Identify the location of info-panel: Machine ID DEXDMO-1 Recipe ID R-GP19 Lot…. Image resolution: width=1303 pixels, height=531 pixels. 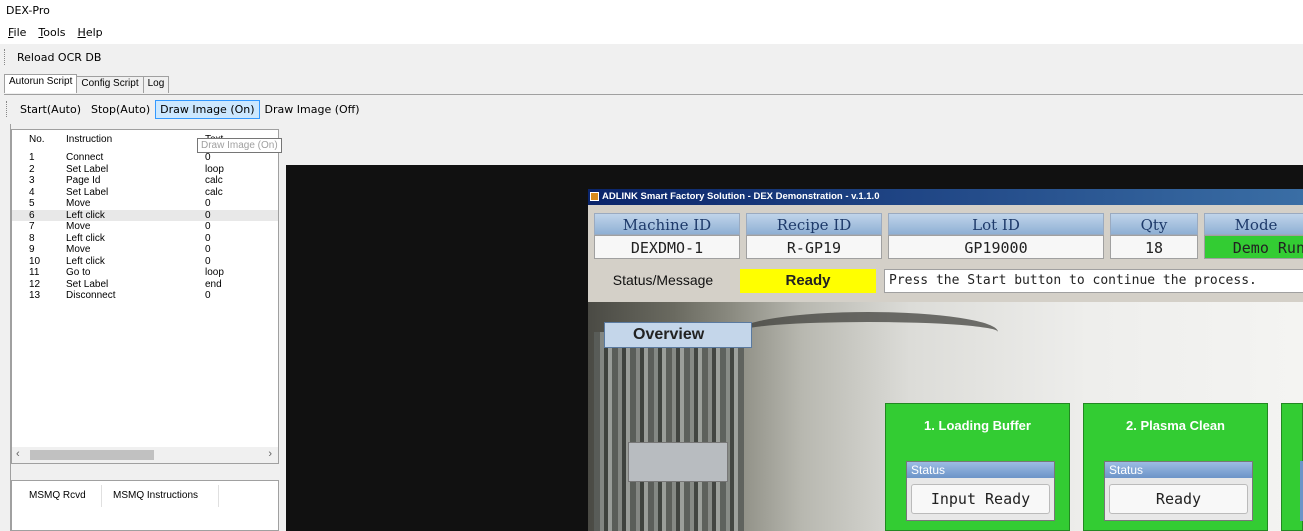
(948, 254).